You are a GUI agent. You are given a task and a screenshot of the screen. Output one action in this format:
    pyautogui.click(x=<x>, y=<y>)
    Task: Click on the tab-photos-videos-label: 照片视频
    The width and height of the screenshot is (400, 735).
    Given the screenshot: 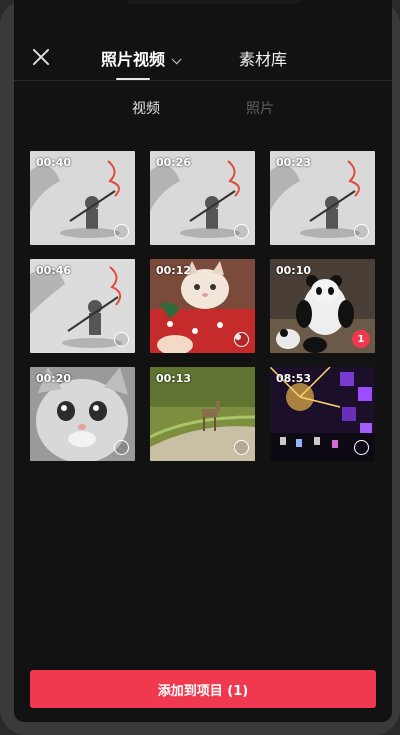 What is the action you would take?
    pyautogui.click(x=133, y=59)
    